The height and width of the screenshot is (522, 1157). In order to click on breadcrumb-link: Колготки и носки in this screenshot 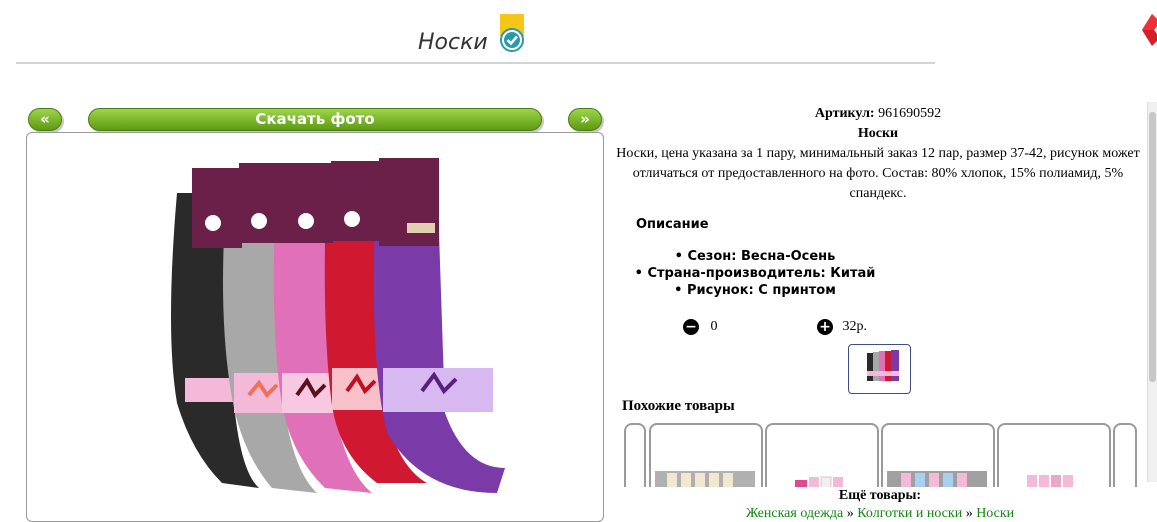, I will do `click(909, 513)`.